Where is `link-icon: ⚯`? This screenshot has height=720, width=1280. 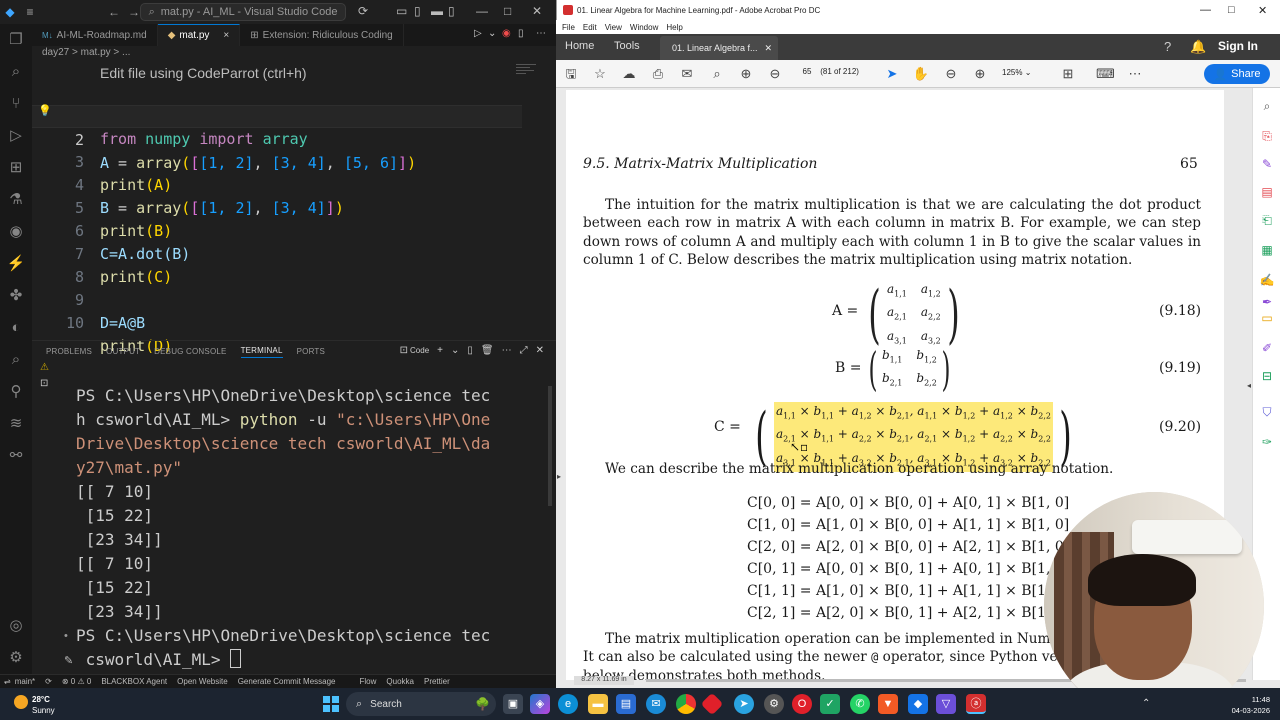 link-icon: ⚯ is located at coordinates (16, 456).